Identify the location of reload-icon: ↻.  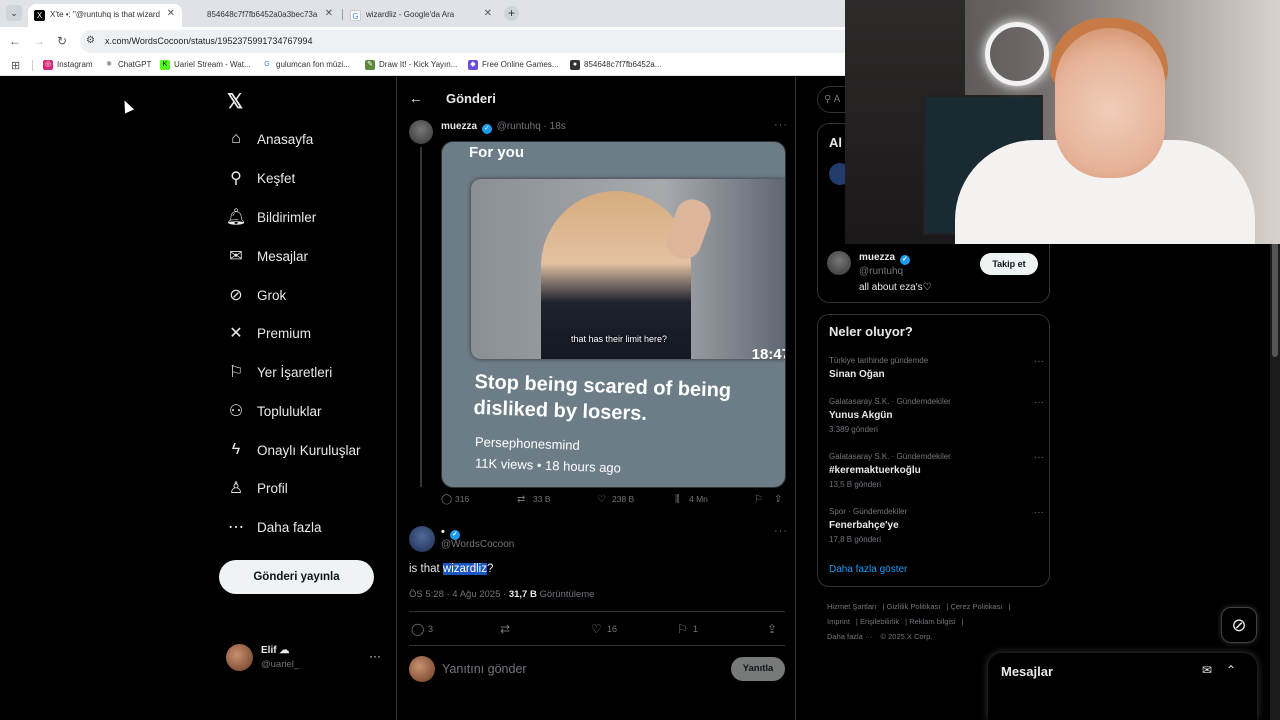
(62, 41).